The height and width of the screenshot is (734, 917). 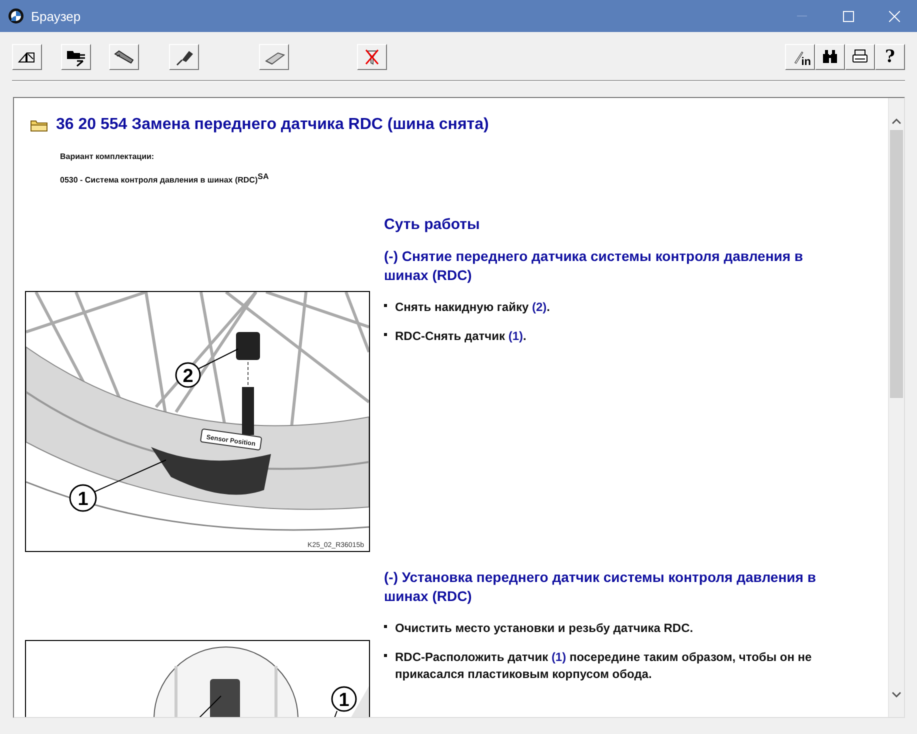 What do you see at coordinates (272, 125) in the screenshot?
I see `document-title: 36 20 554 Замена переднего датчика RDC (шина снята)` at bounding box center [272, 125].